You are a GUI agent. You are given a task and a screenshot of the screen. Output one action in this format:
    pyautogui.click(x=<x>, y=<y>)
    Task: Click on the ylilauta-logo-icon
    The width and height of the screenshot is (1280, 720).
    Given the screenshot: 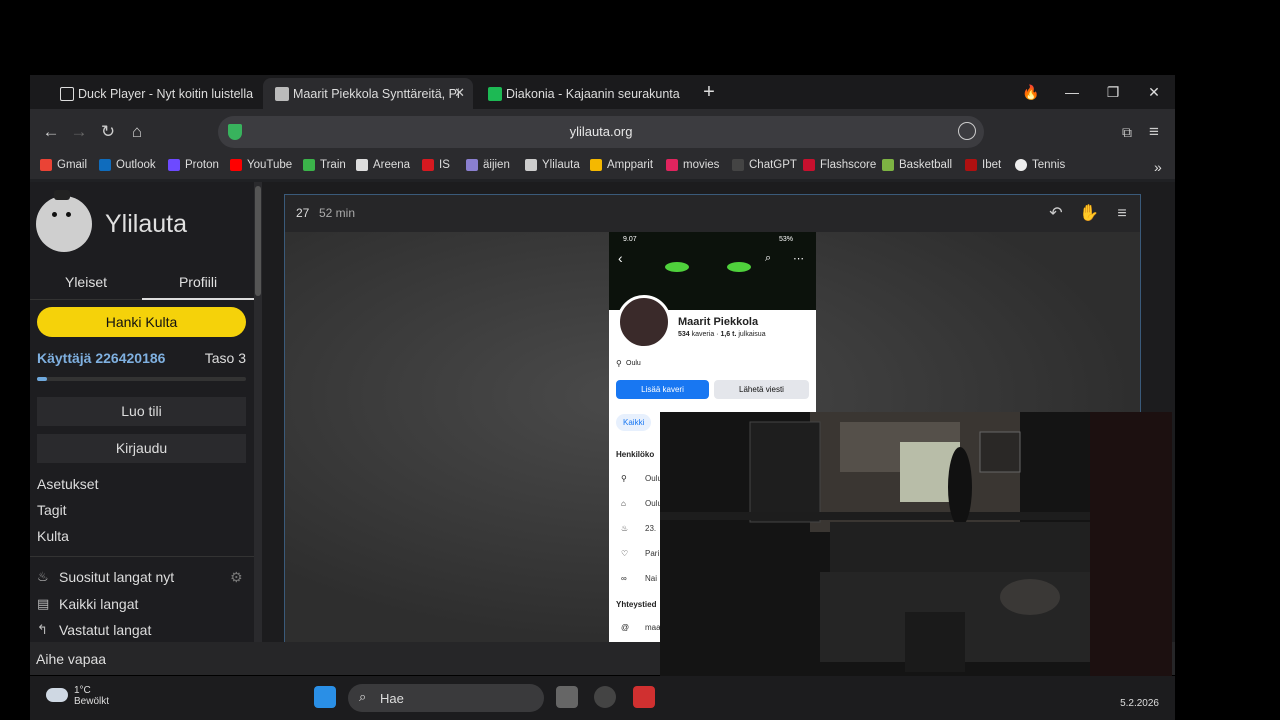 What is the action you would take?
    pyautogui.click(x=64, y=221)
    